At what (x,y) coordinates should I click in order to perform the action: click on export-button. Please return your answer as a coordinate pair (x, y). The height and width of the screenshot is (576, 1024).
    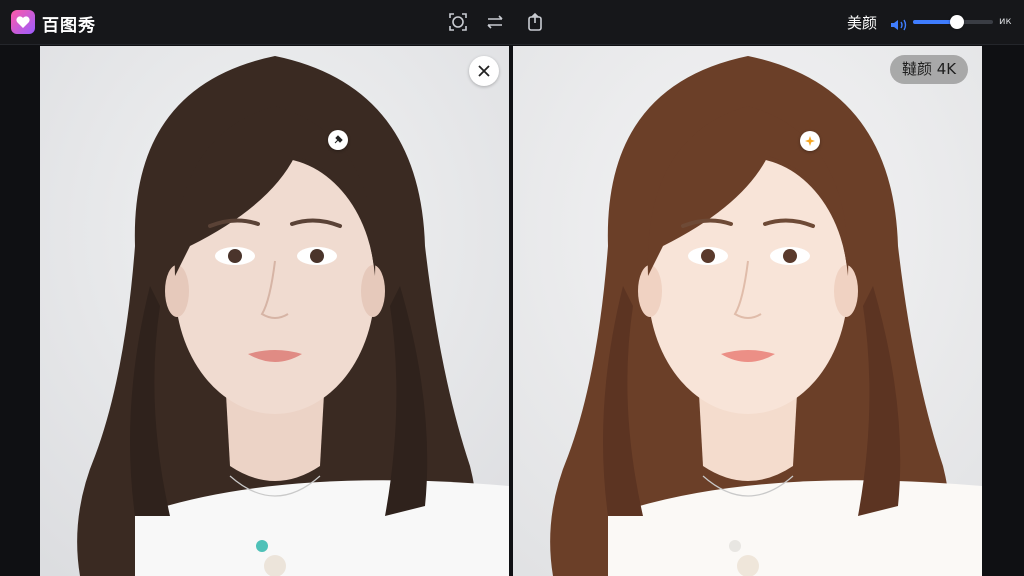
    Looking at the image, I should click on (535, 22).